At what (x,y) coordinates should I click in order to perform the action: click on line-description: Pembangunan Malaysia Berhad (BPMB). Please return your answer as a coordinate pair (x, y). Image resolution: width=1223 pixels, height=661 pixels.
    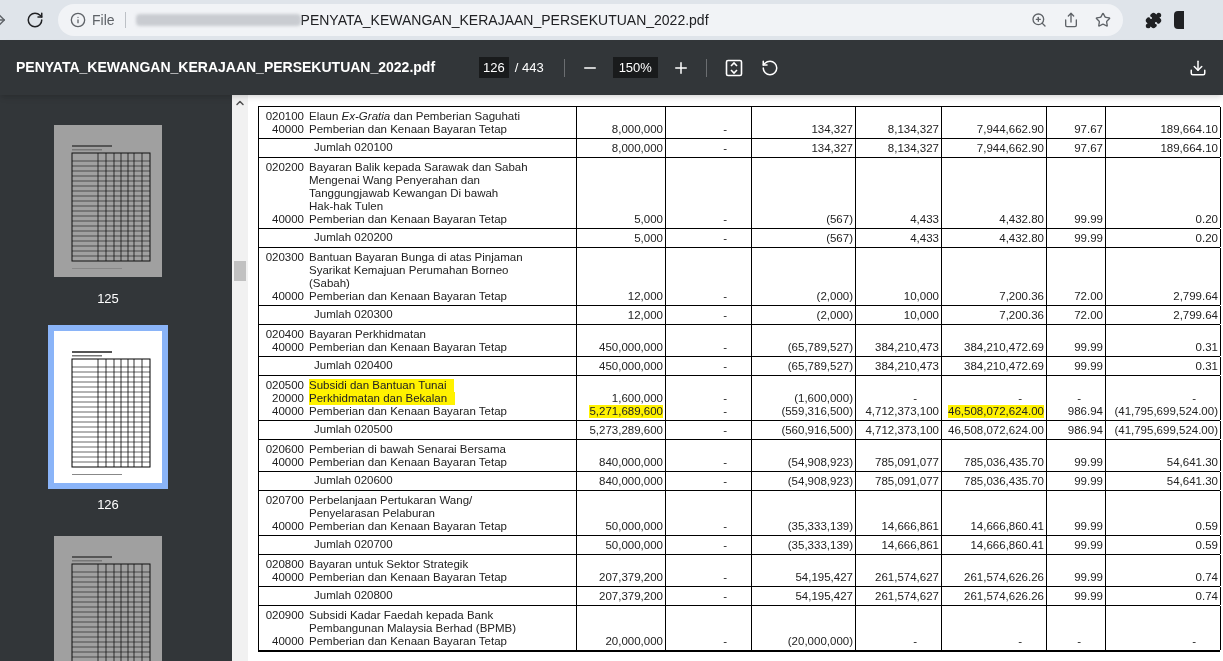
    Looking at the image, I should click on (413, 628).